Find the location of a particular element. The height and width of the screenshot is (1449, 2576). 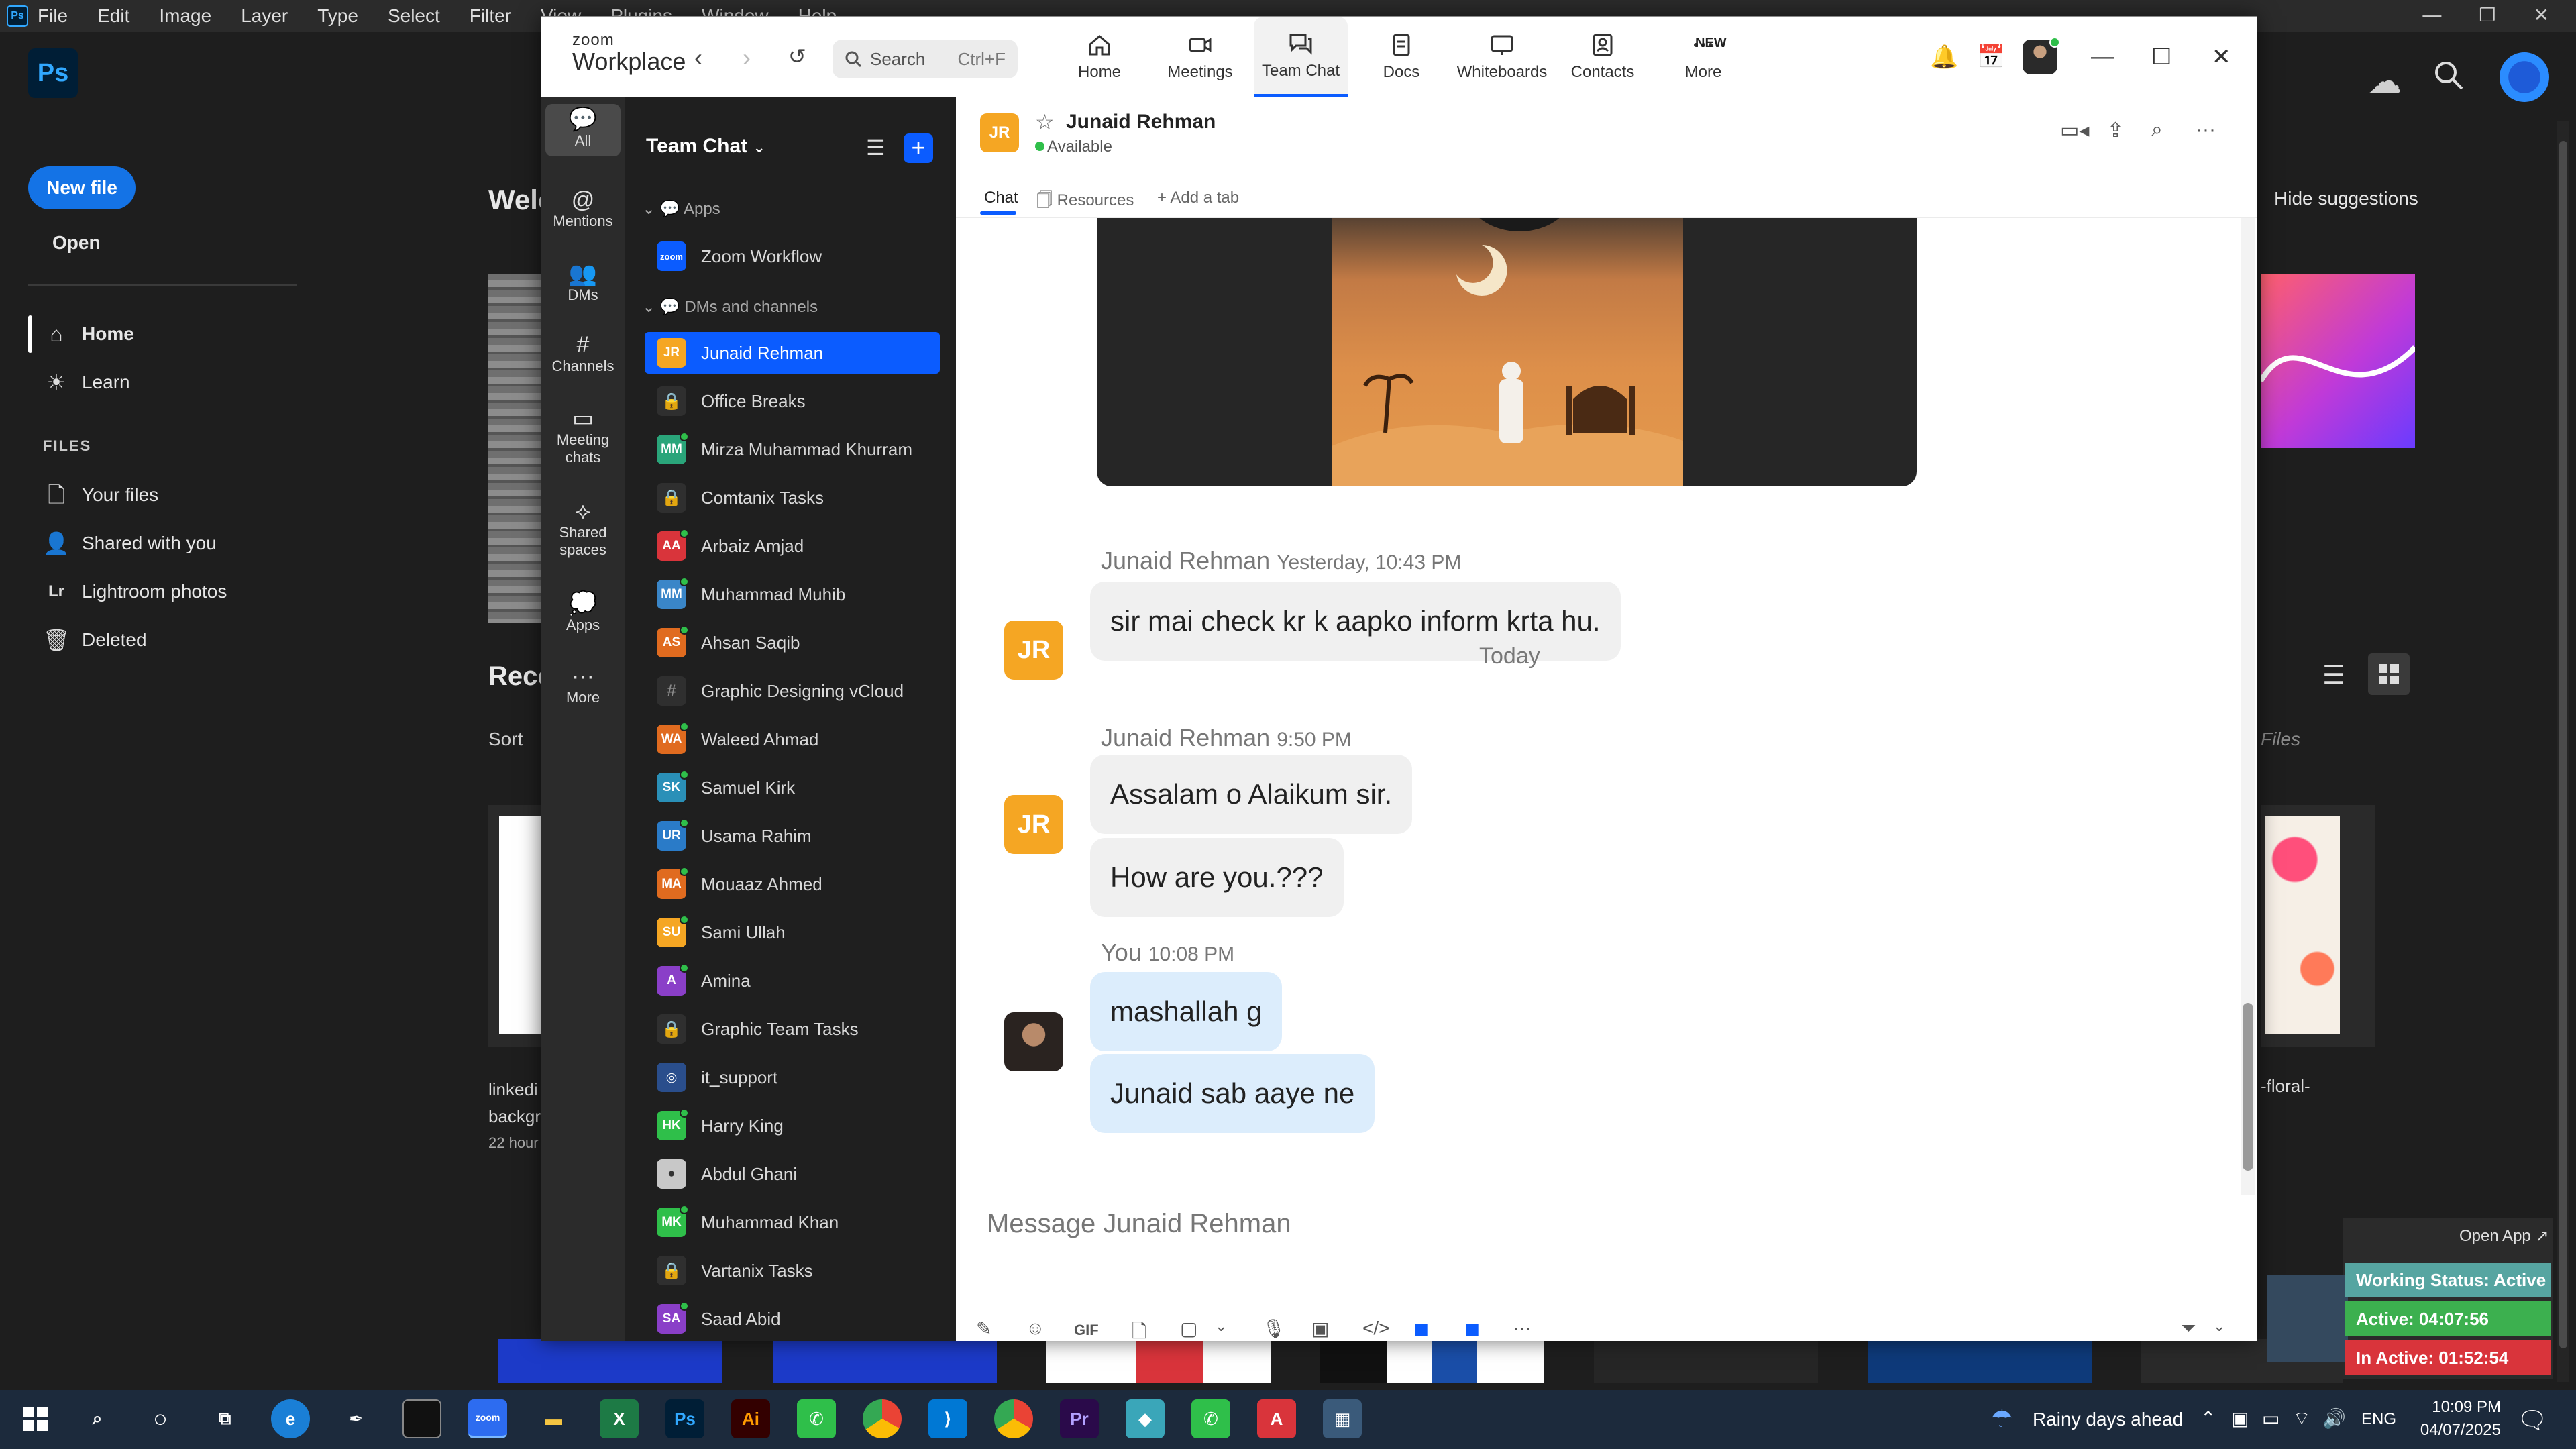

acrobat-icon: A is located at coordinates (1276, 1418).